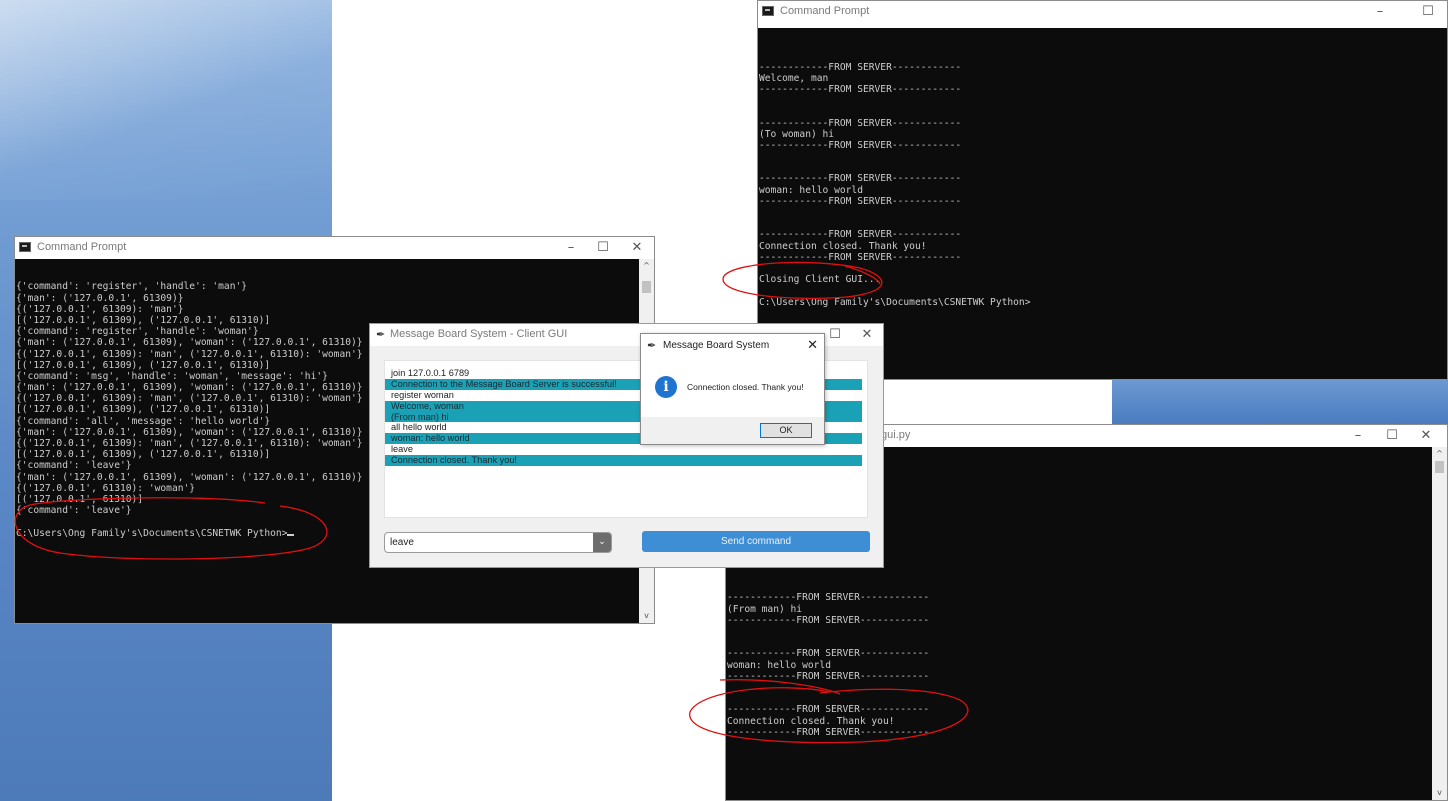 The width and height of the screenshot is (1448, 801). What do you see at coordinates (765, 609) in the screenshot?
I see `console-line: (From man) hi` at bounding box center [765, 609].